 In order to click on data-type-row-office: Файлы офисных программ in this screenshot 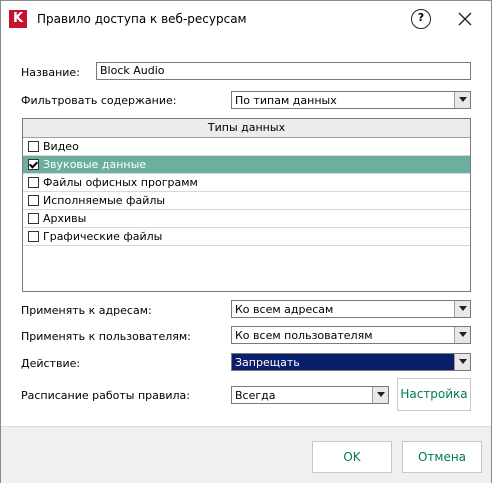, I will do `click(246, 183)`.